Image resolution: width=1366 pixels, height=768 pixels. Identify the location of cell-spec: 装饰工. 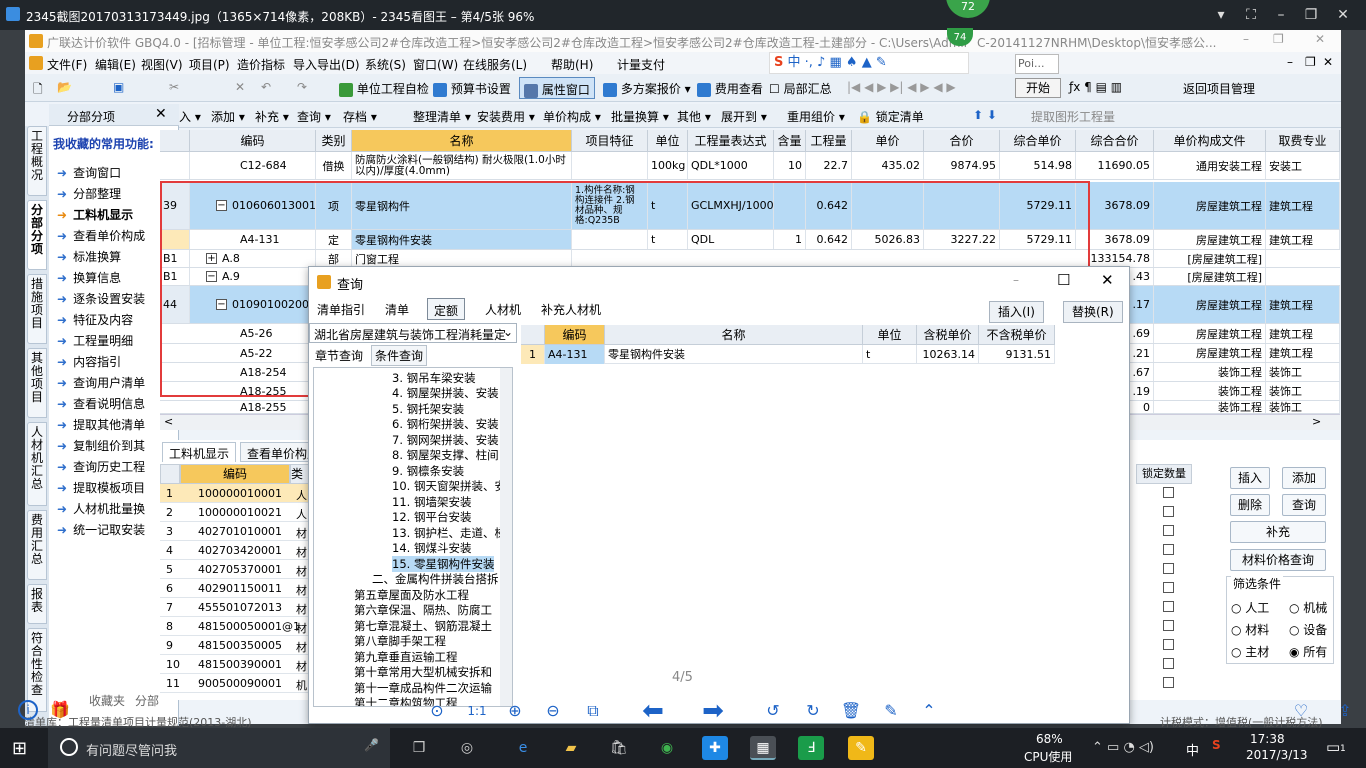
(1303, 372).